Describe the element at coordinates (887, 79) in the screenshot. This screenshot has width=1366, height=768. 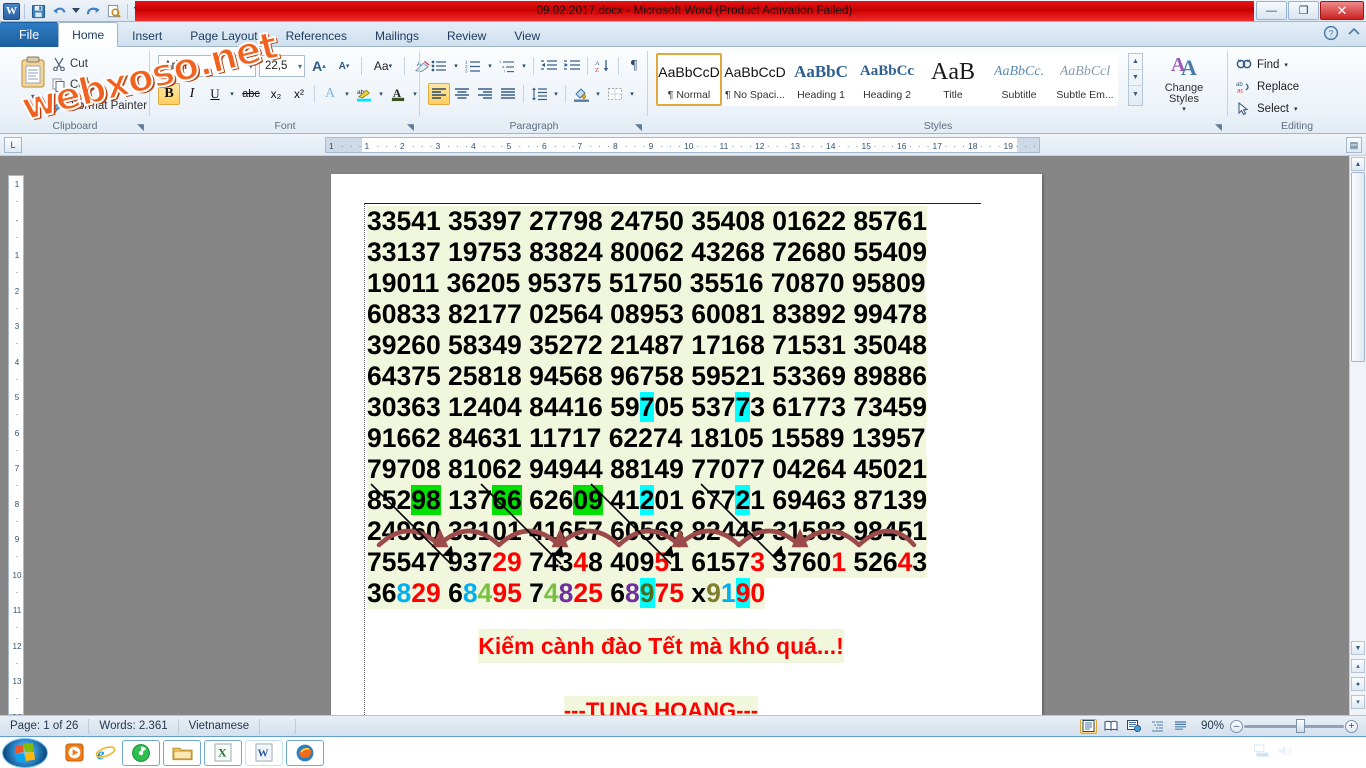
I see `style-item-heading-2: AaBbCc Heading 2` at that location.